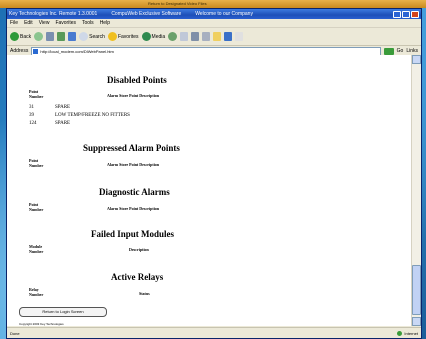  I want to click on security-zone: Internet, so click(407, 333).